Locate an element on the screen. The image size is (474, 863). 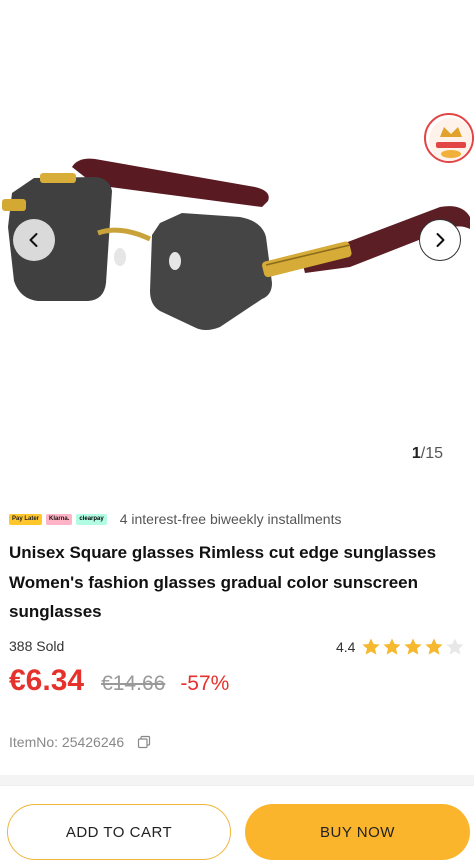
paylater-badge: Pay Later is located at coordinates (26, 519).